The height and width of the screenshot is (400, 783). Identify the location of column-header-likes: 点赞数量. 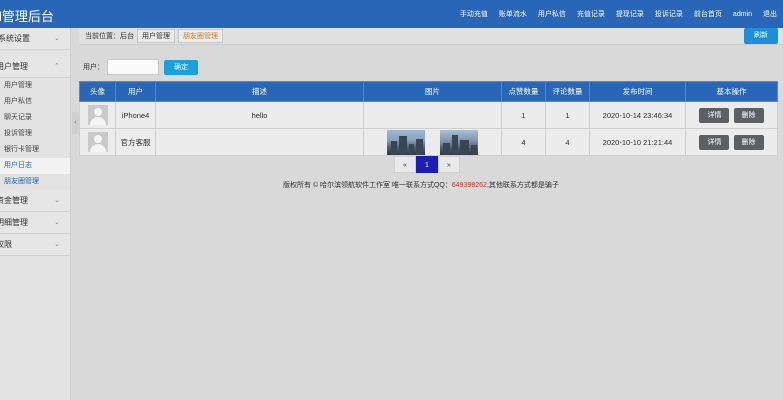
(523, 91).